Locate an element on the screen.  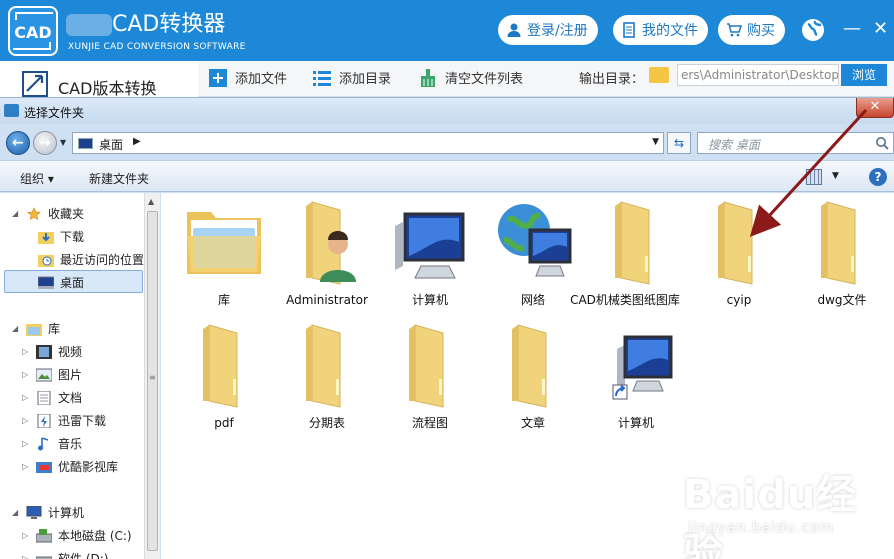
dialog-title-bar: 选择文件夹 is located at coordinates (447, 111).